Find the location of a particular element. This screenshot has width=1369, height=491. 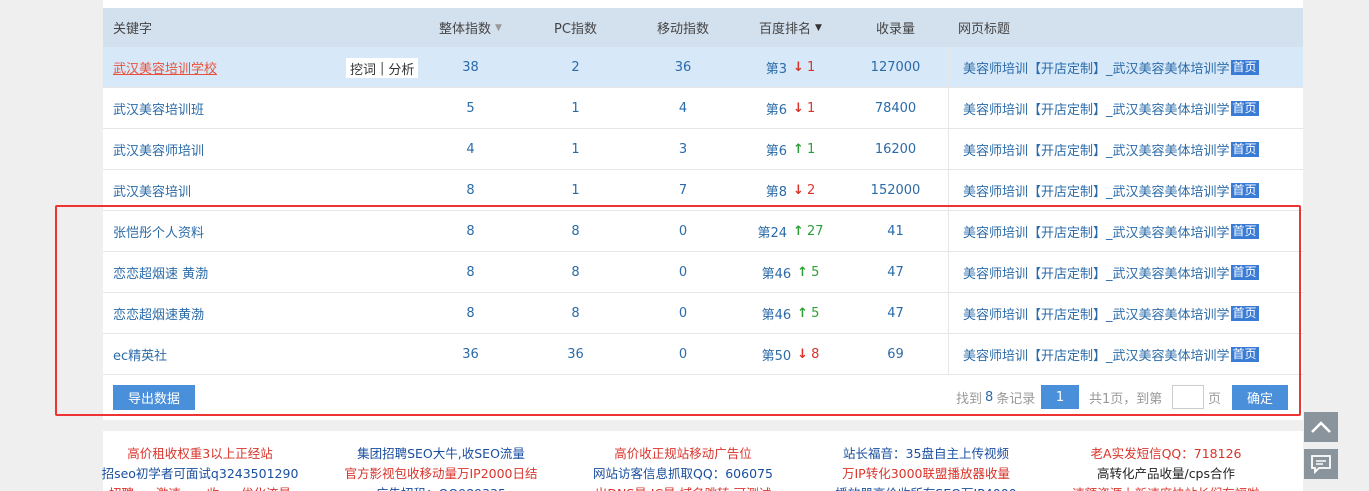

keyword-link: 武汉美容培训班 is located at coordinates (158, 108).